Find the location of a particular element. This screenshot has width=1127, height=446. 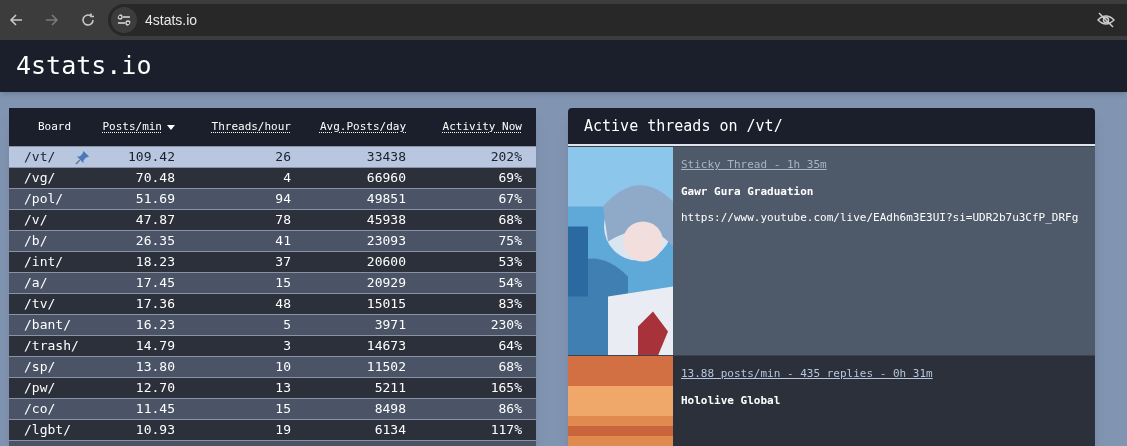

table-cell-text: 14673 is located at coordinates (386, 346).